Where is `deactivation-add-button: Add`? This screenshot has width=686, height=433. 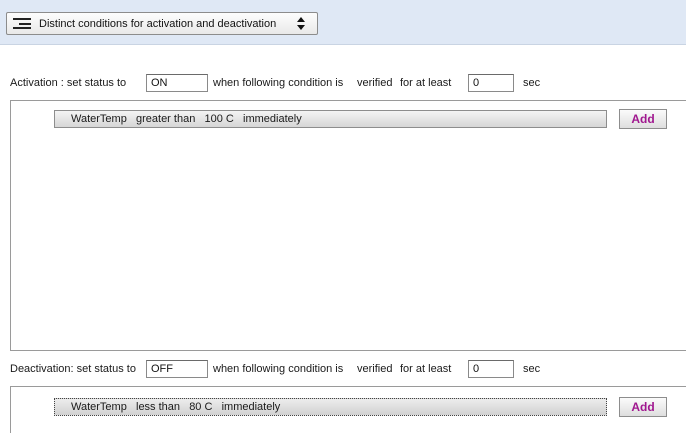 deactivation-add-button: Add is located at coordinates (643, 407).